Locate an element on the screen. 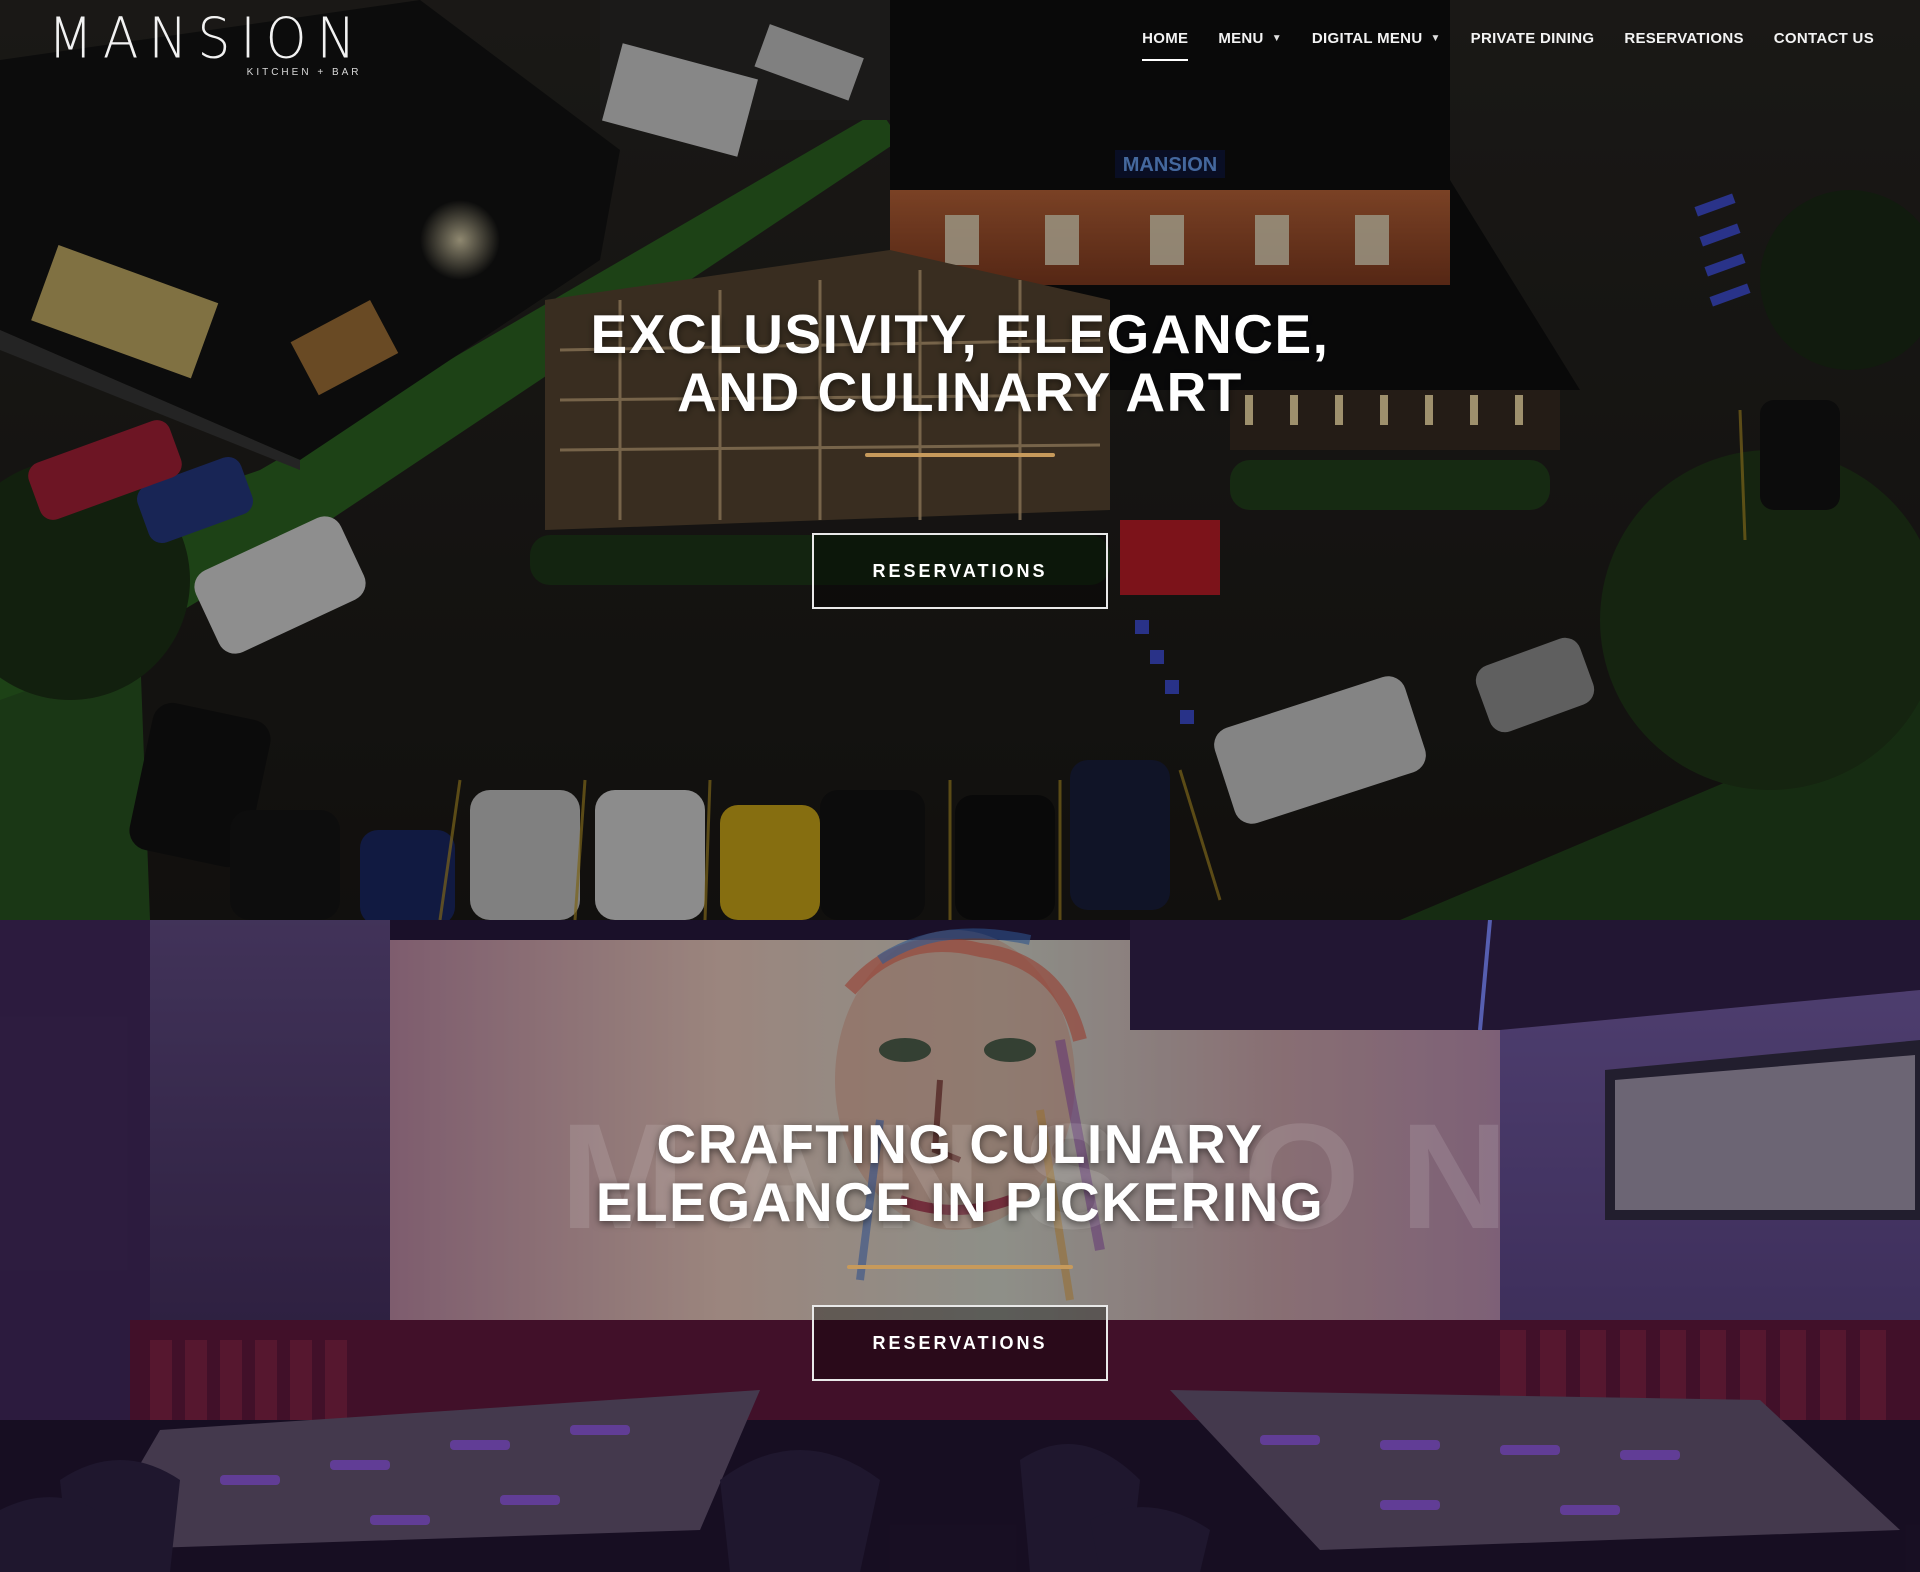 The height and width of the screenshot is (1572, 1920). nav-label: DIGITAL MENU is located at coordinates (1367, 38).